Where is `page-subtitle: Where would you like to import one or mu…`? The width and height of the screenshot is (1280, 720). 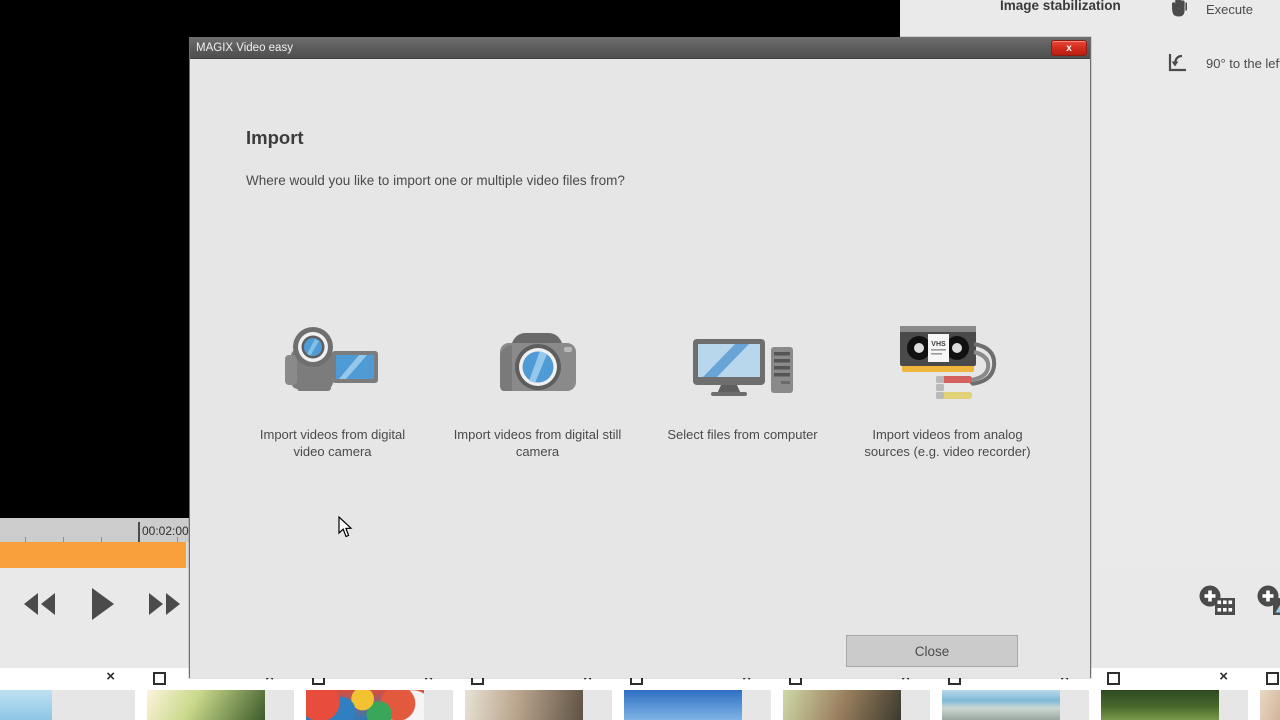 page-subtitle: Where would you like to import one or mu… is located at coordinates (435, 180).